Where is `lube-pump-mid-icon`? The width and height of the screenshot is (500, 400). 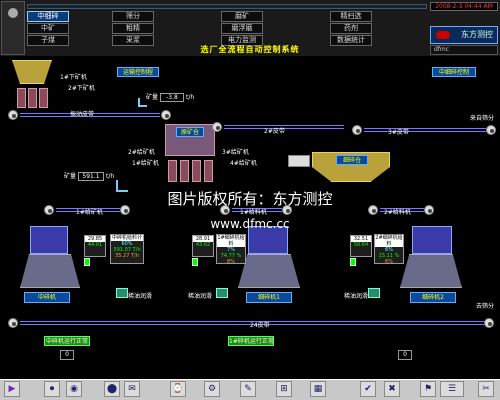 lube-pump-mid-icon is located at coordinates (222, 293).